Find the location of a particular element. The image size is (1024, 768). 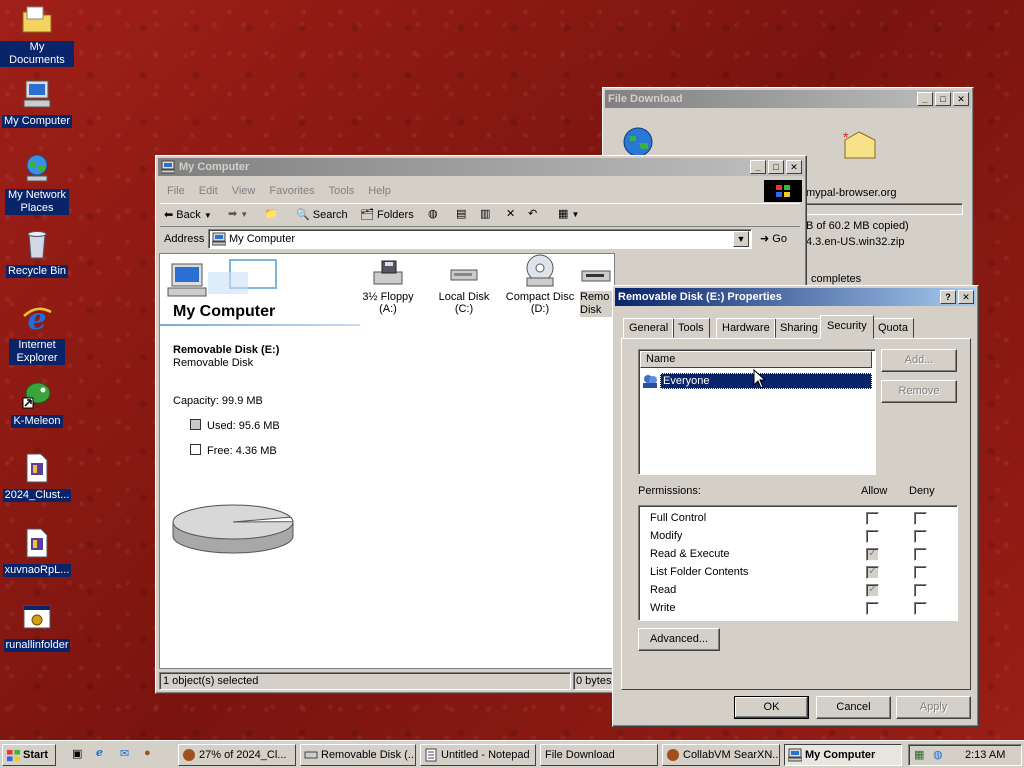

network-tray-icon: ▦ is located at coordinates (919, 754).